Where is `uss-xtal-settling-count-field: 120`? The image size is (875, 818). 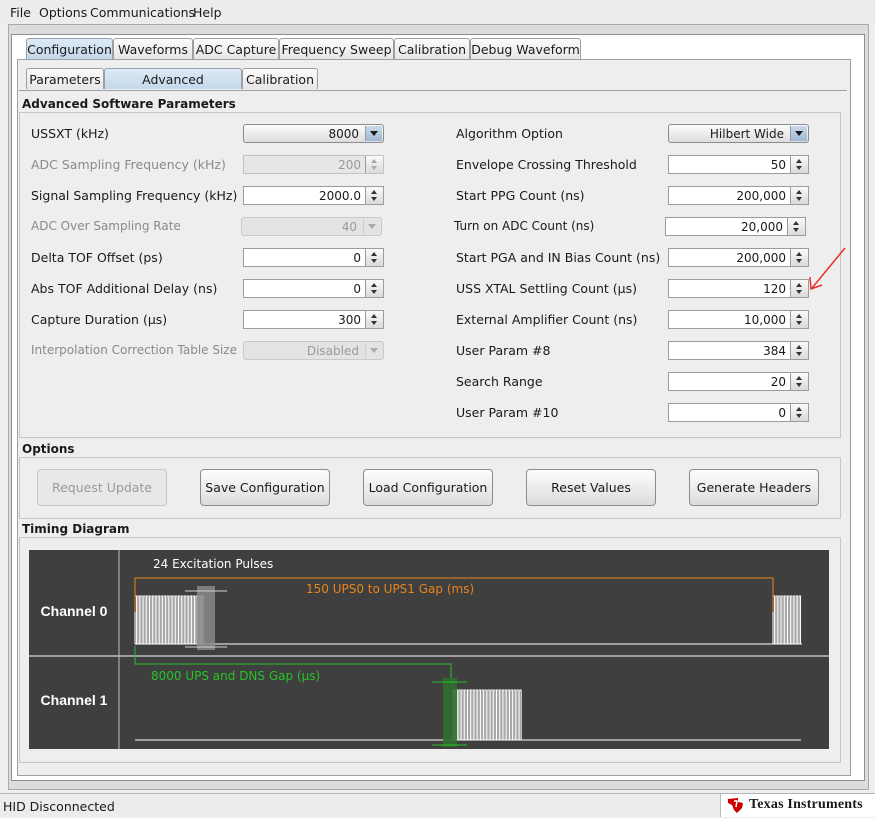
uss-xtal-settling-count-field: 120 is located at coordinates (738, 288).